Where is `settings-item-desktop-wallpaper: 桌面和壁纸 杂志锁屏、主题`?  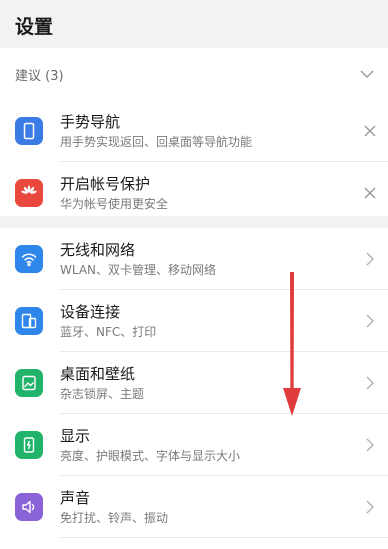 settings-item-desktop-wallpaper: 桌面和壁纸 杂志锁屏、主题 is located at coordinates (194, 383).